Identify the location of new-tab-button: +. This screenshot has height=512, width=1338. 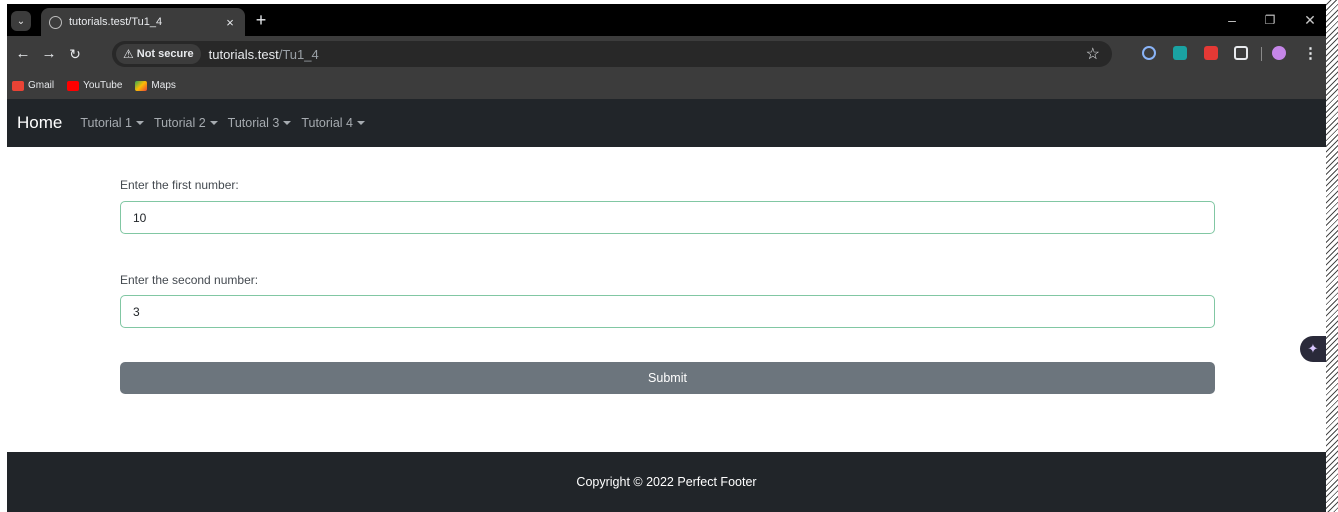
(261, 20).